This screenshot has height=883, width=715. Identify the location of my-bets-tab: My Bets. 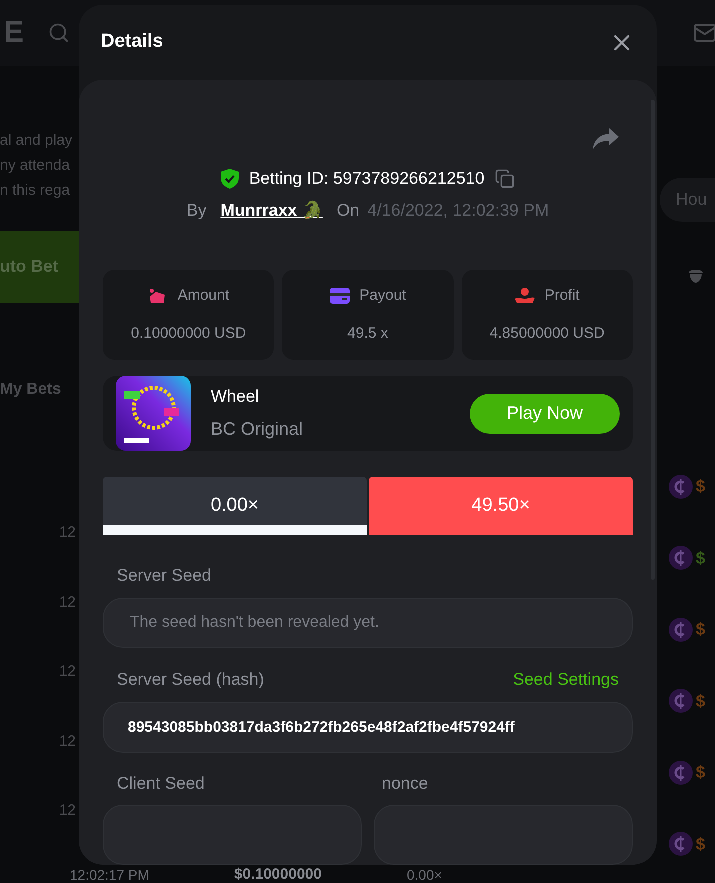
(40, 390).